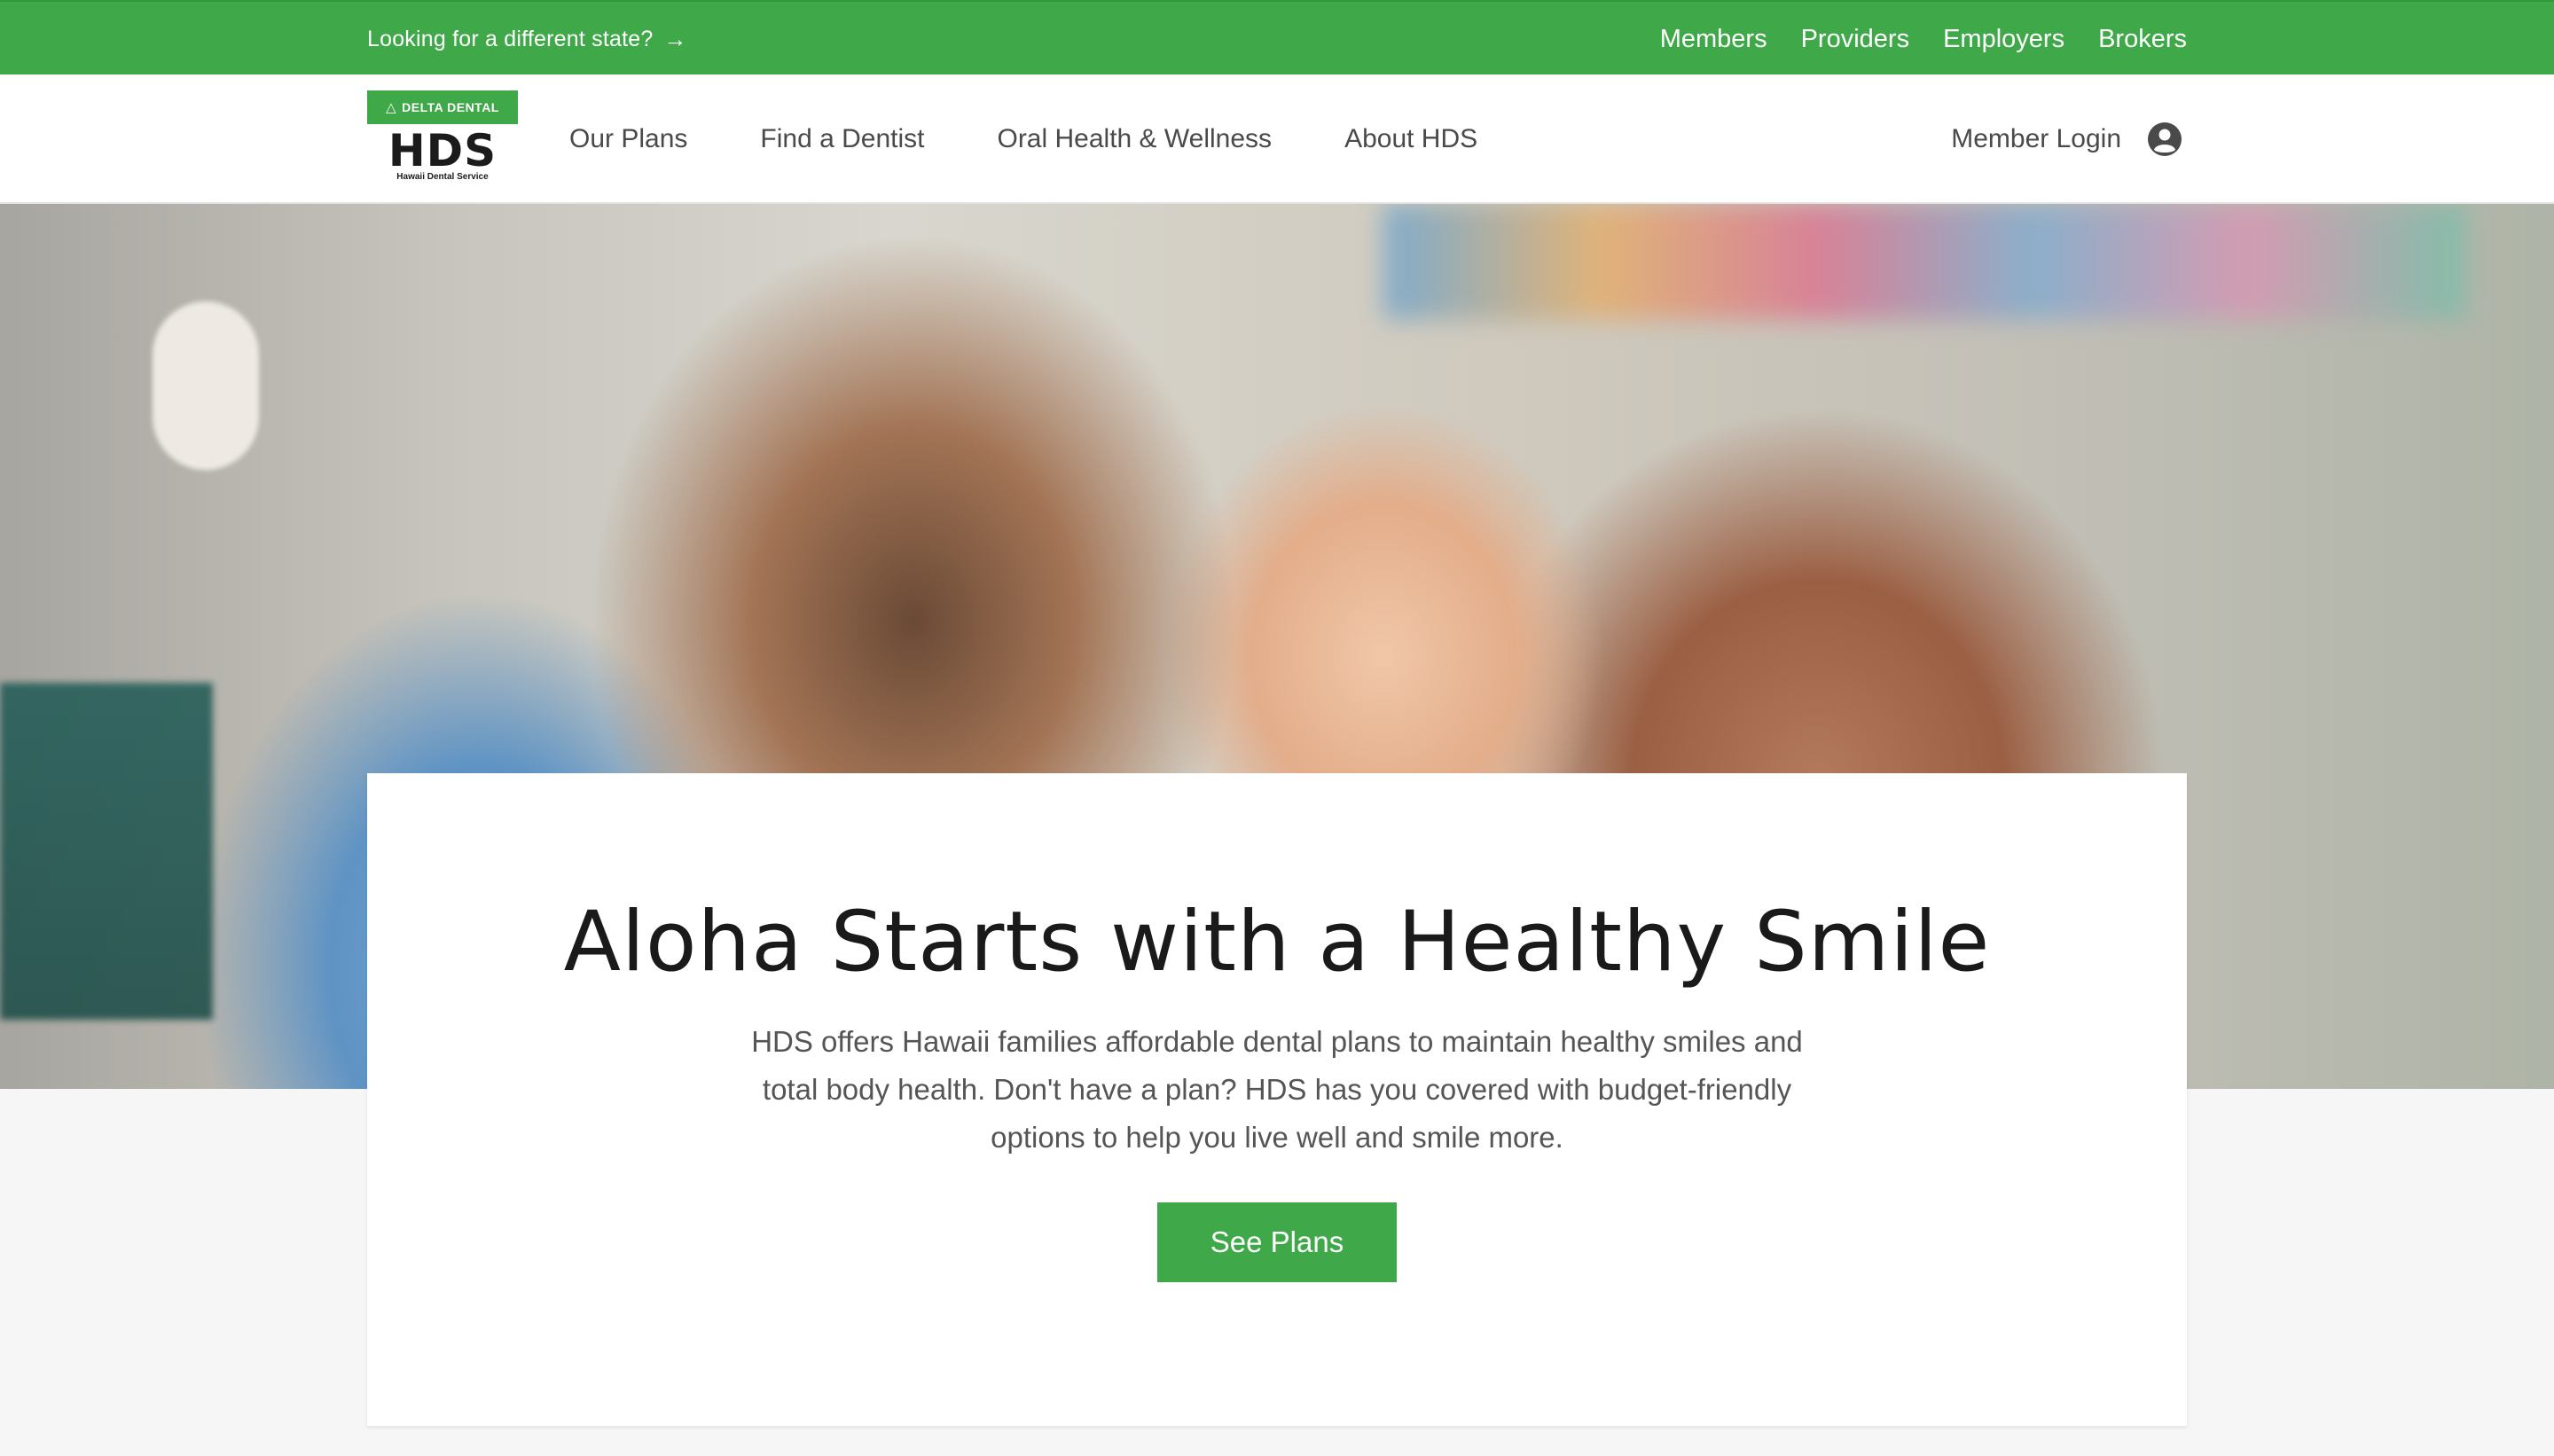  I want to click on different-state-link: Looking for a different state? →, so click(527, 39).